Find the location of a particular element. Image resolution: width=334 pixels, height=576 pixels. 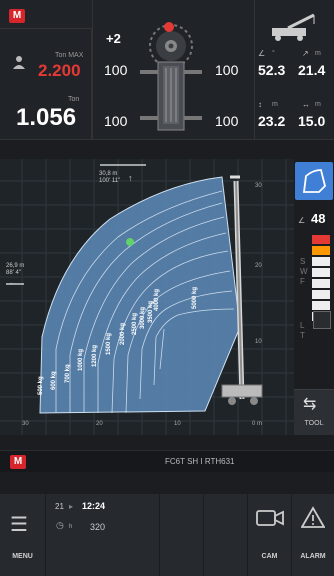

load-label-3000: 3000 kg is located at coordinates (143, 317).